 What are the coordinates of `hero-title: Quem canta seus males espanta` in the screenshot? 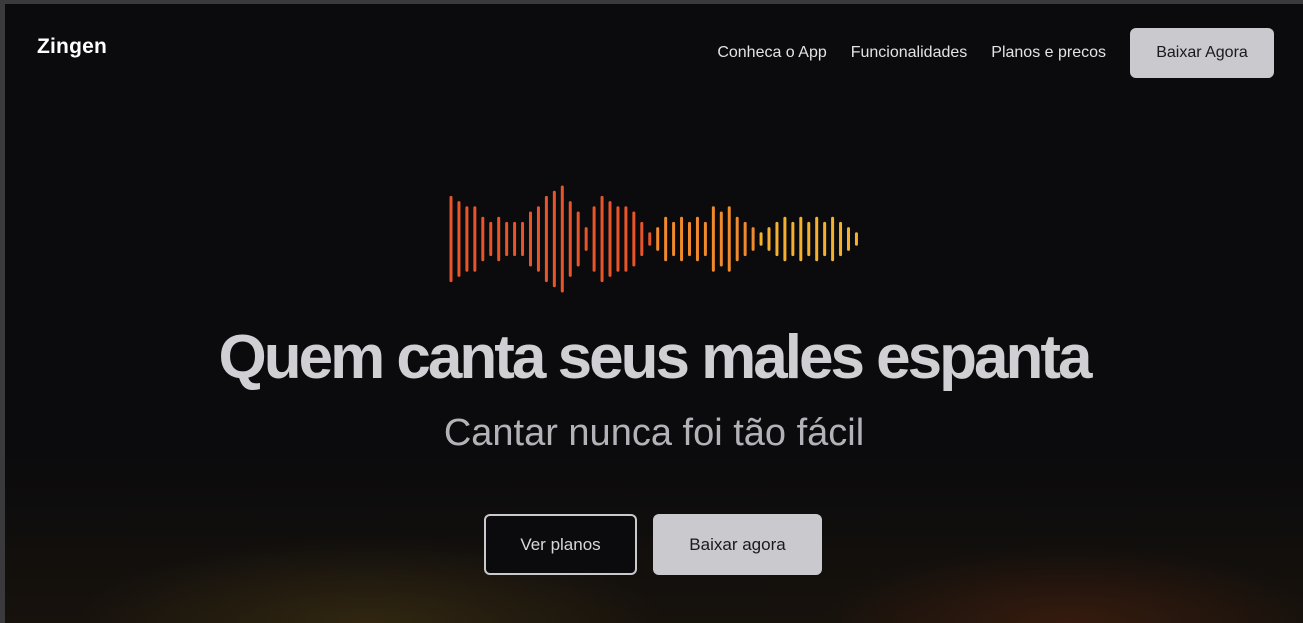 It's located at (655, 357).